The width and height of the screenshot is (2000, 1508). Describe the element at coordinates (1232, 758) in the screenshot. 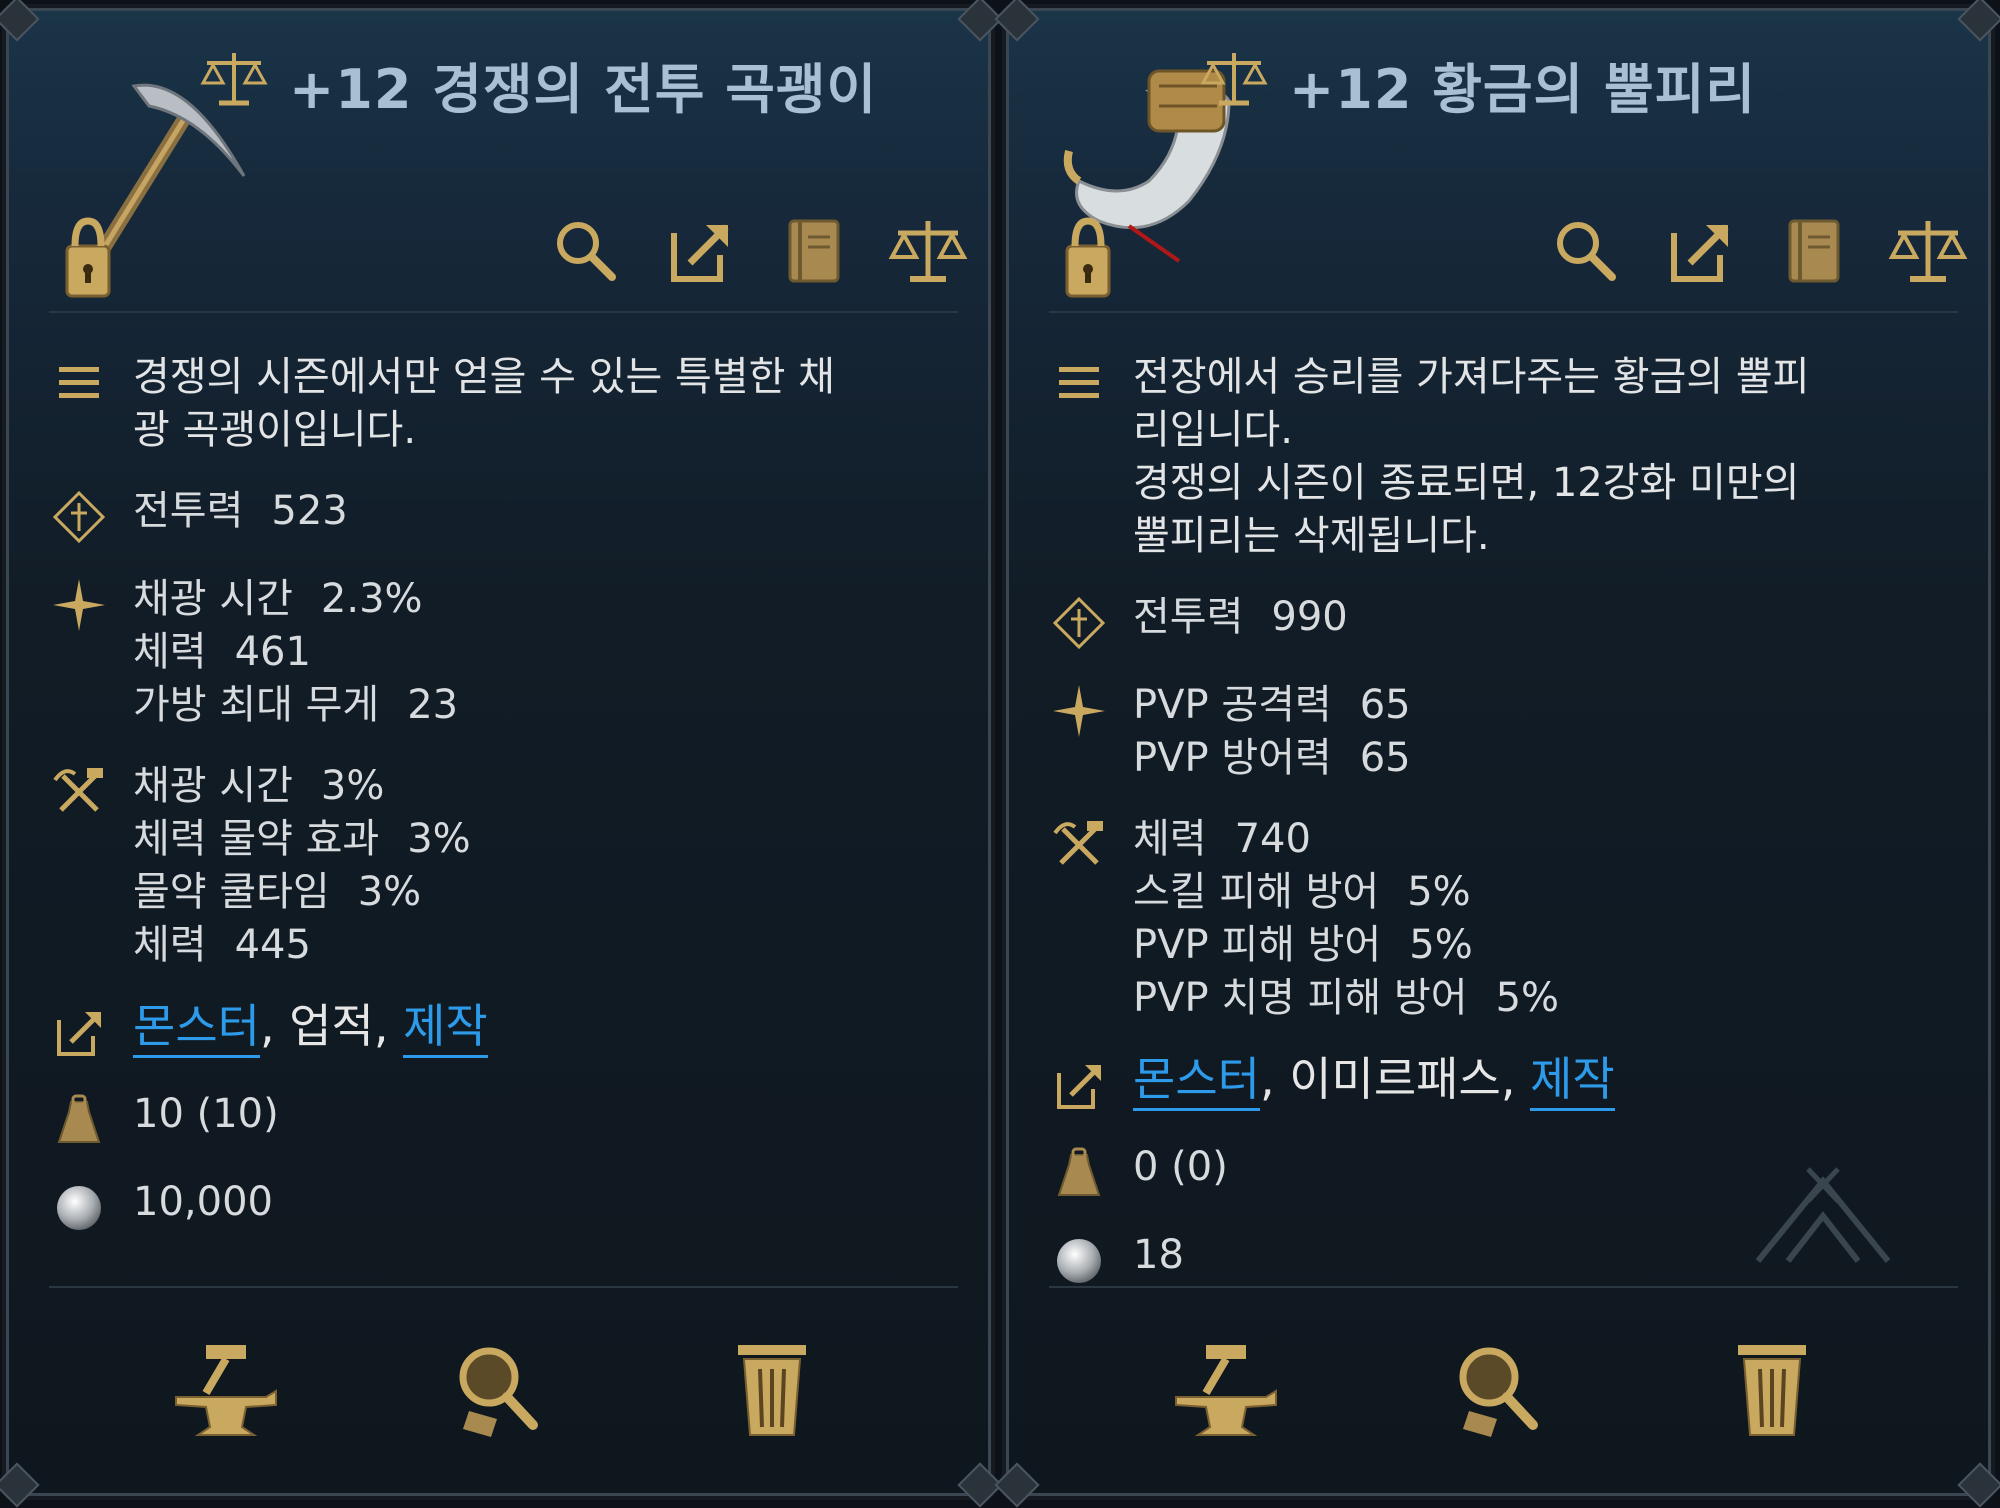

I see `stat-label: PVP 방어력` at that location.